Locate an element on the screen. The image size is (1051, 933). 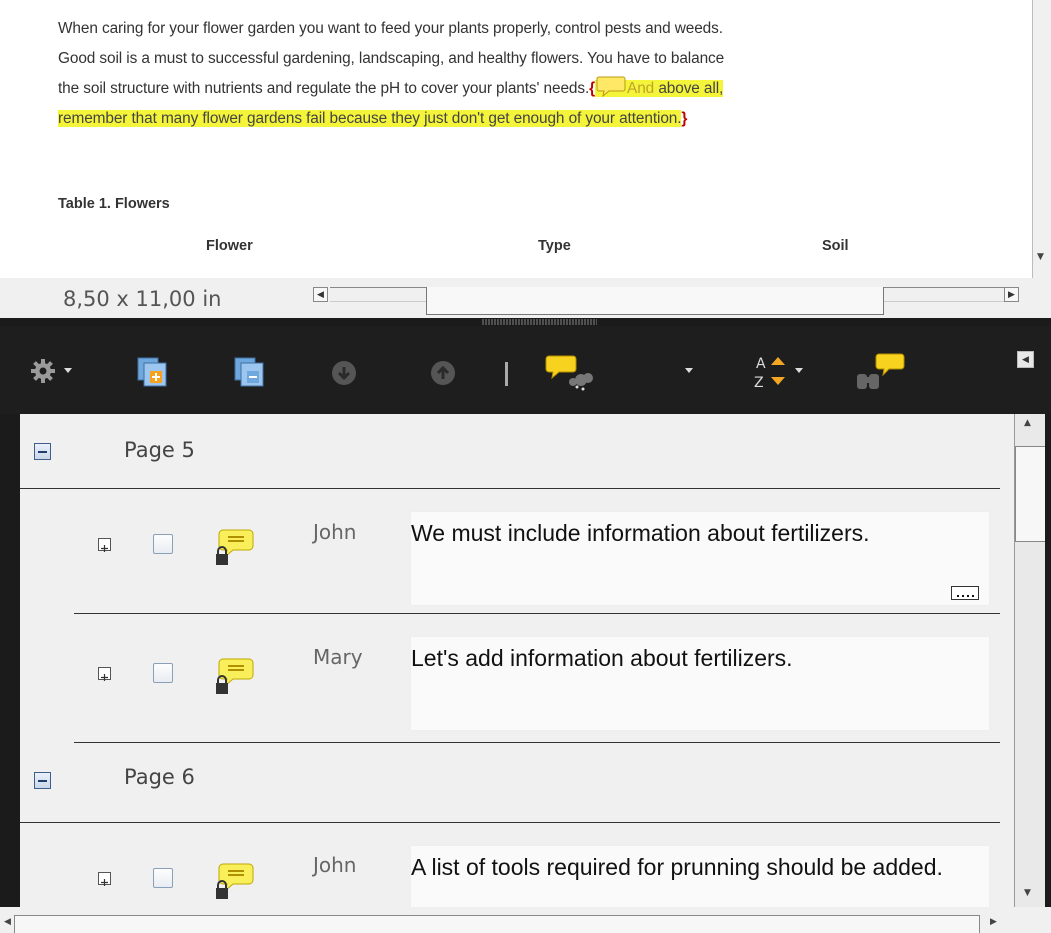
table-header-type: Type is located at coordinates (554, 246).